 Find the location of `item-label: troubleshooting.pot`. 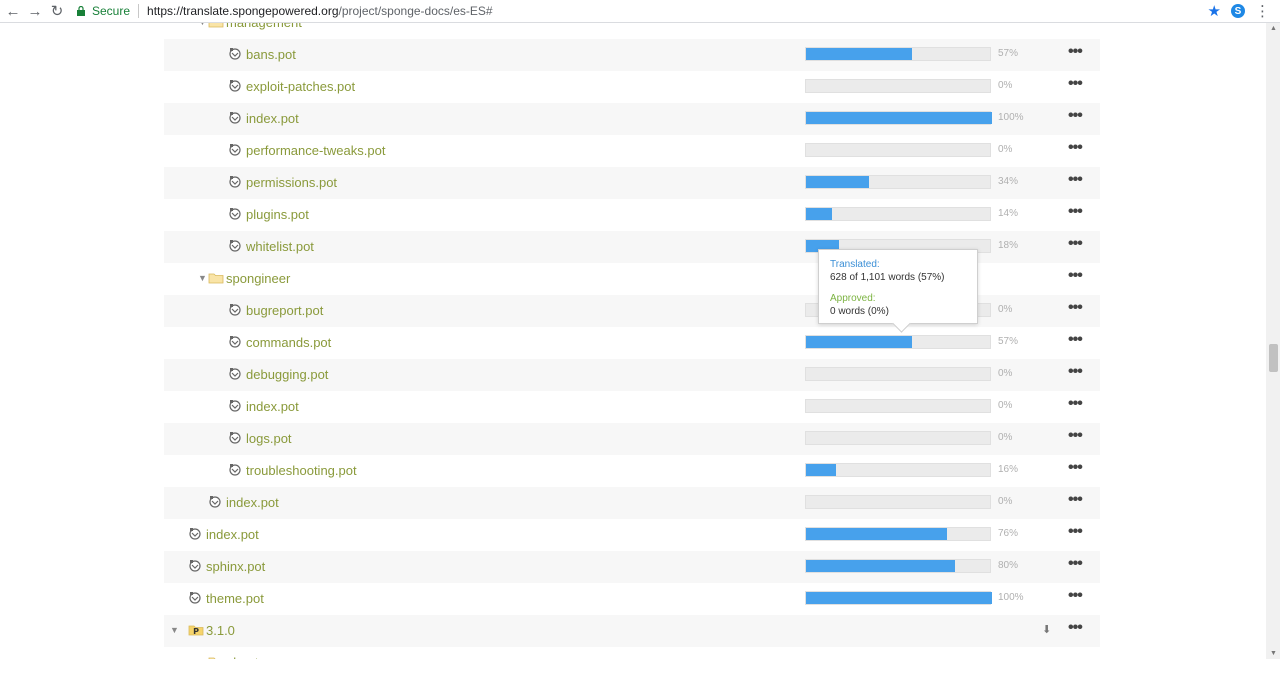

item-label: troubleshooting.pot is located at coordinates (301, 470).